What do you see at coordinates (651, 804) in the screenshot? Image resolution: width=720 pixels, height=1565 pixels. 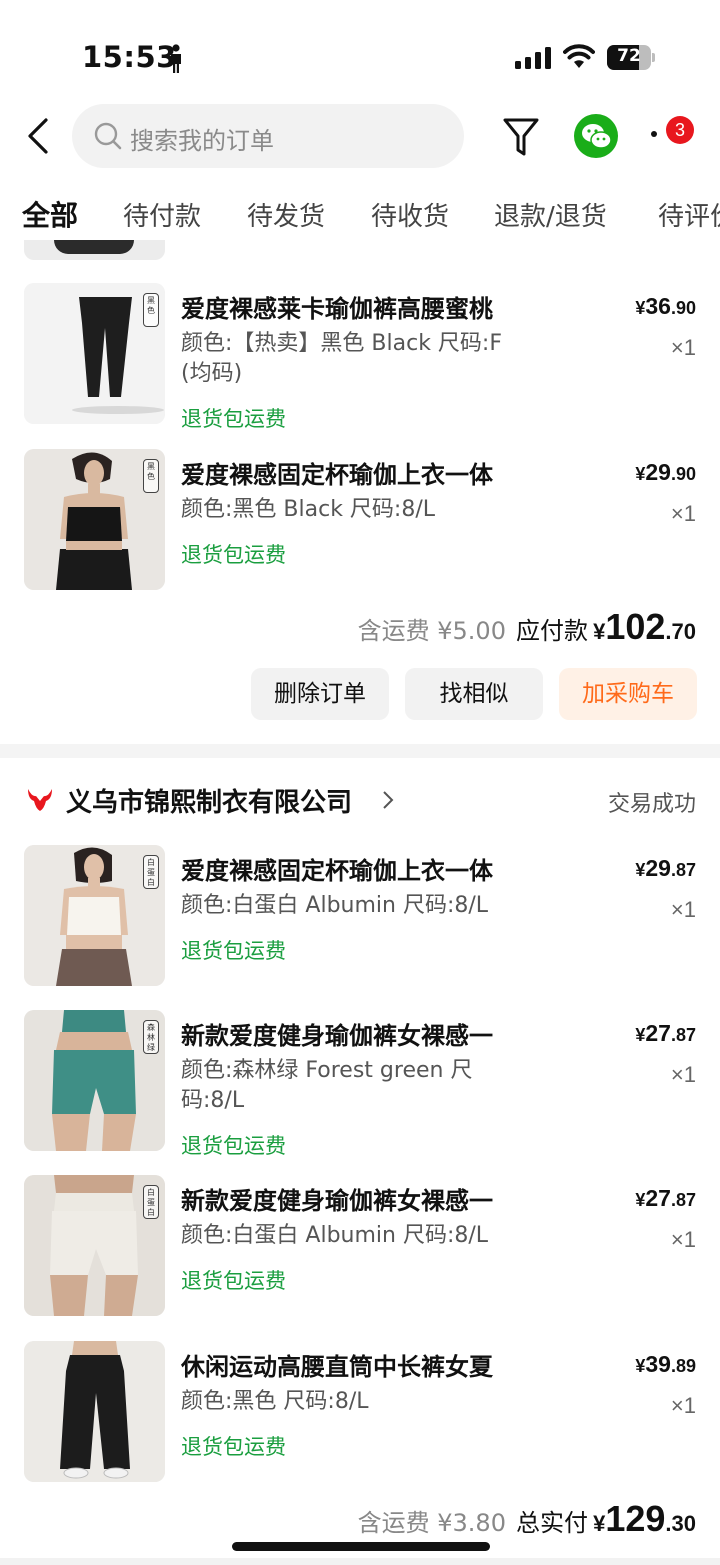 I see `order-status: 交易成功` at bounding box center [651, 804].